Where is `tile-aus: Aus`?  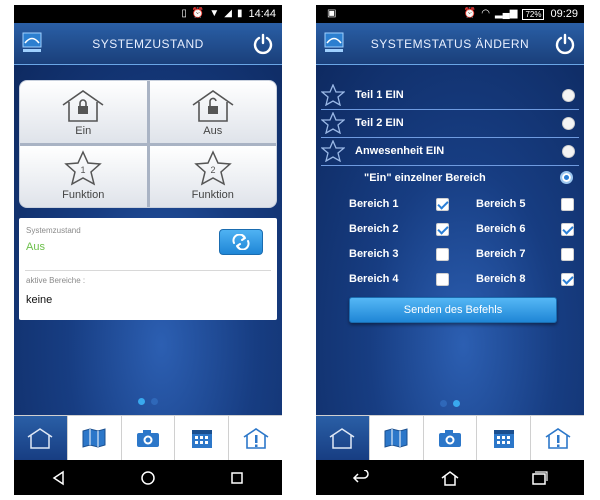 tile-aus: Aus is located at coordinates (212, 112).